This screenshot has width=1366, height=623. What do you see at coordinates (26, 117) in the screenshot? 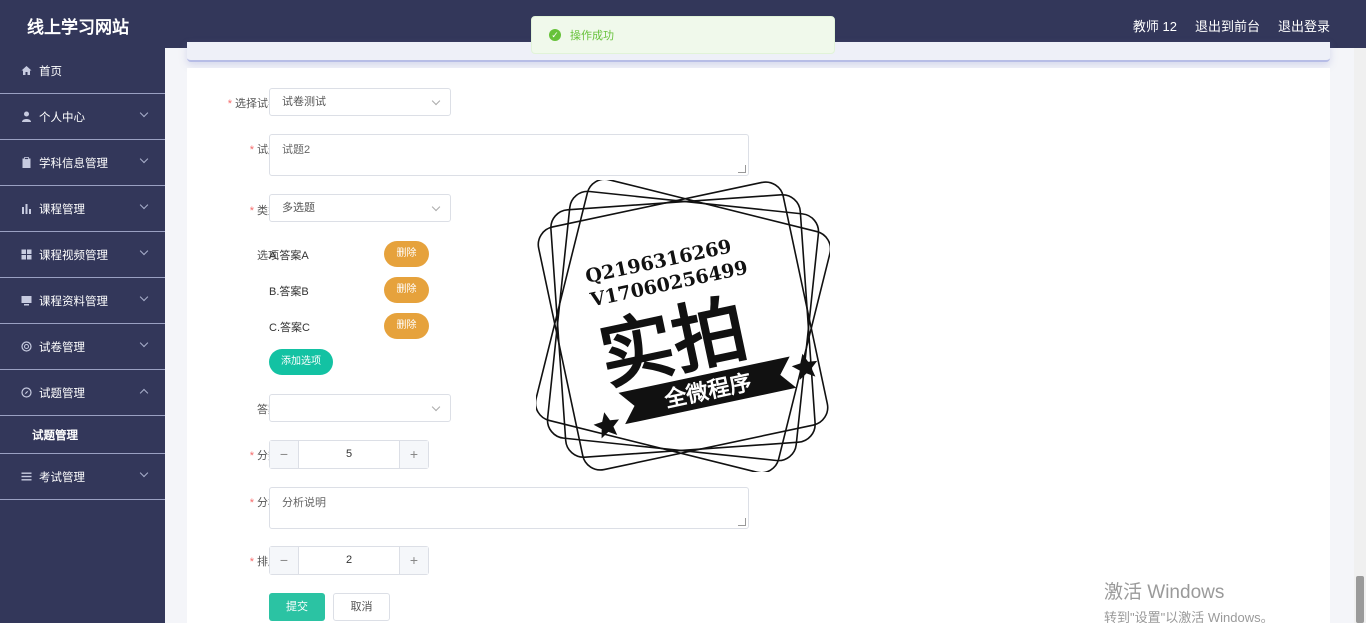
I see `user-icon` at bounding box center [26, 117].